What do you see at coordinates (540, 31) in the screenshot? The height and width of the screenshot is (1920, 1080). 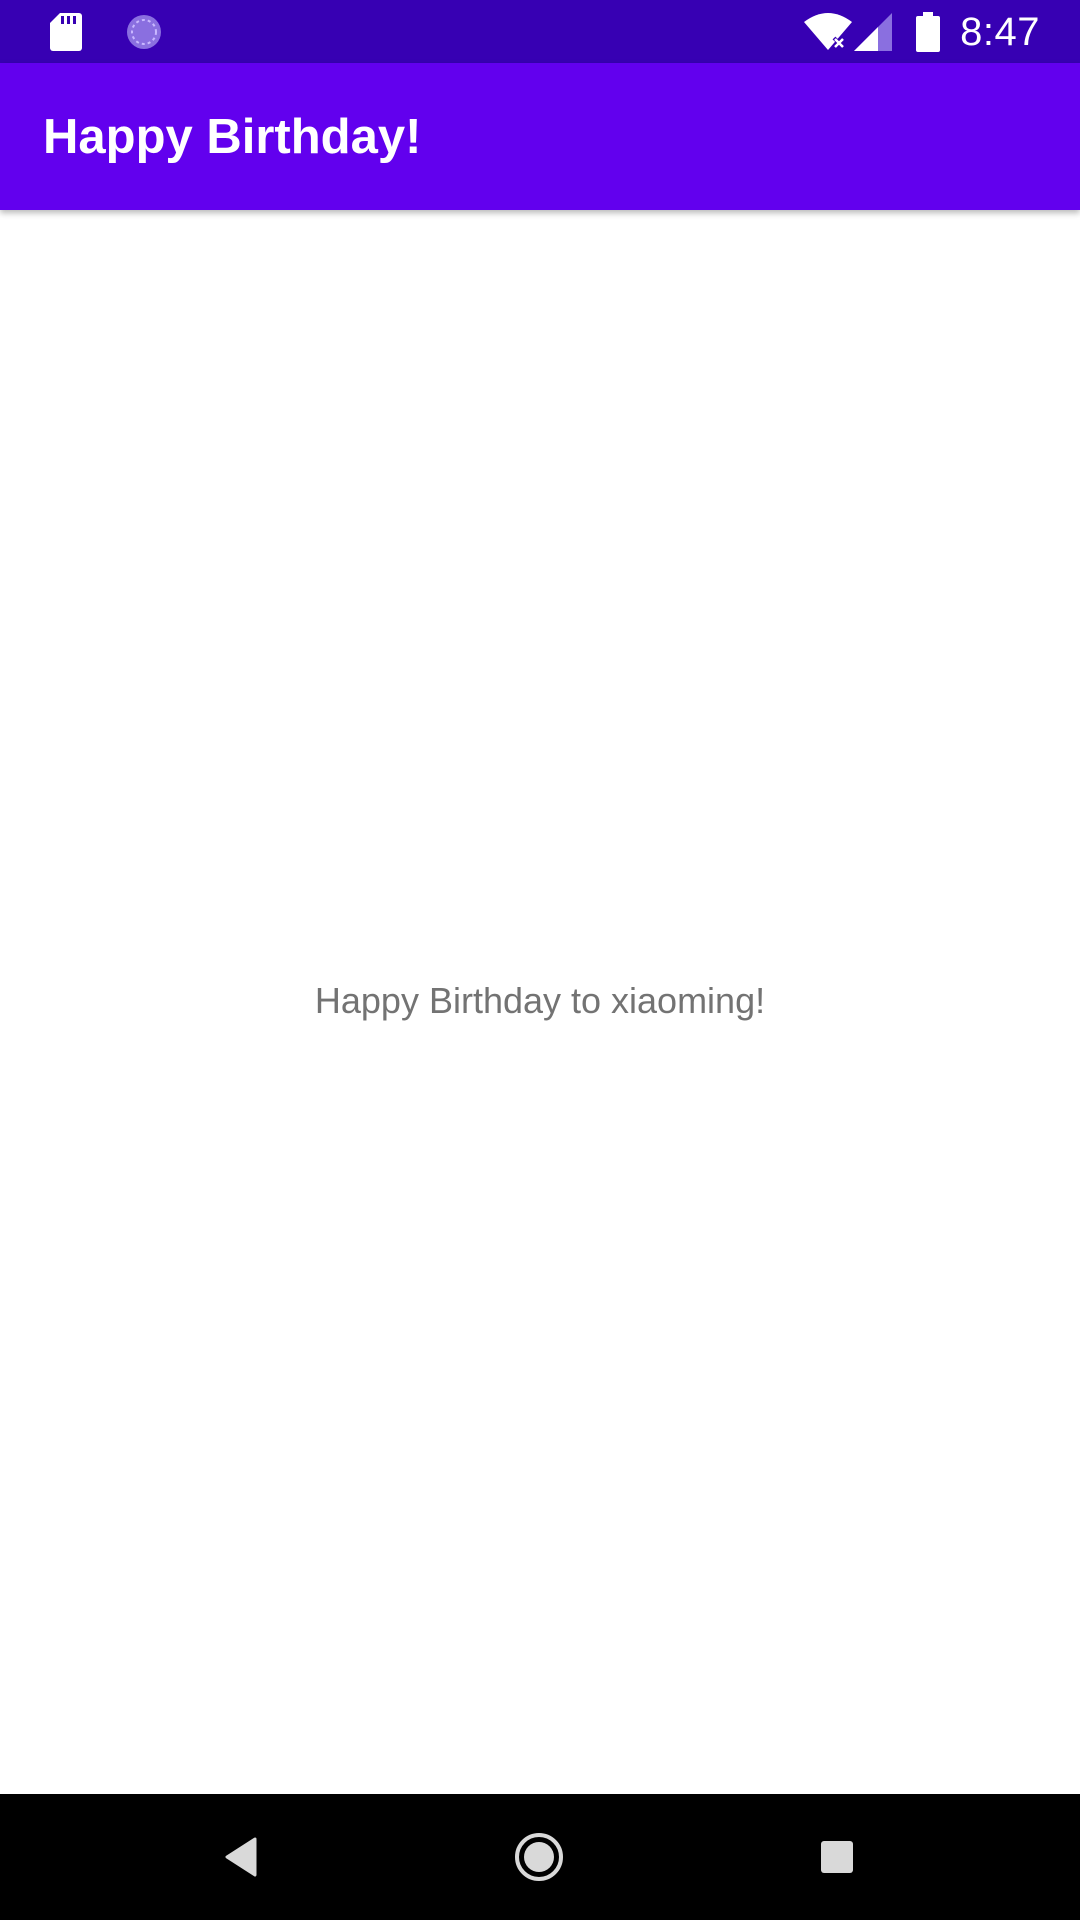 I see `status-bar: 8:47` at bounding box center [540, 31].